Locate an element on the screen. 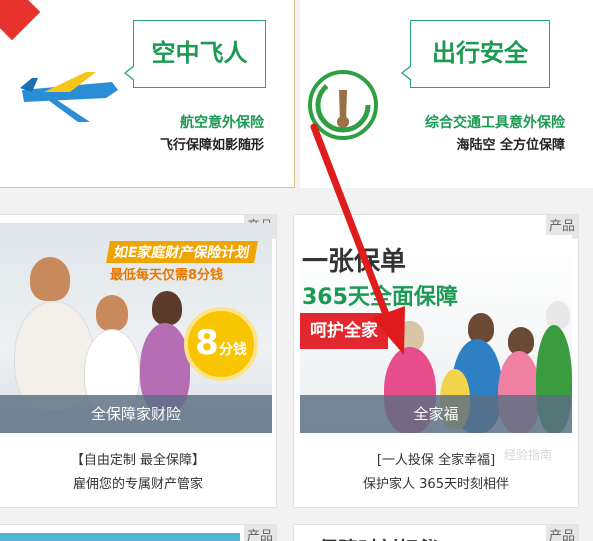 This screenshot has height=541, width=593. tile-slogan: 飞行保障如影随形 is located at coordinates (211, 145).